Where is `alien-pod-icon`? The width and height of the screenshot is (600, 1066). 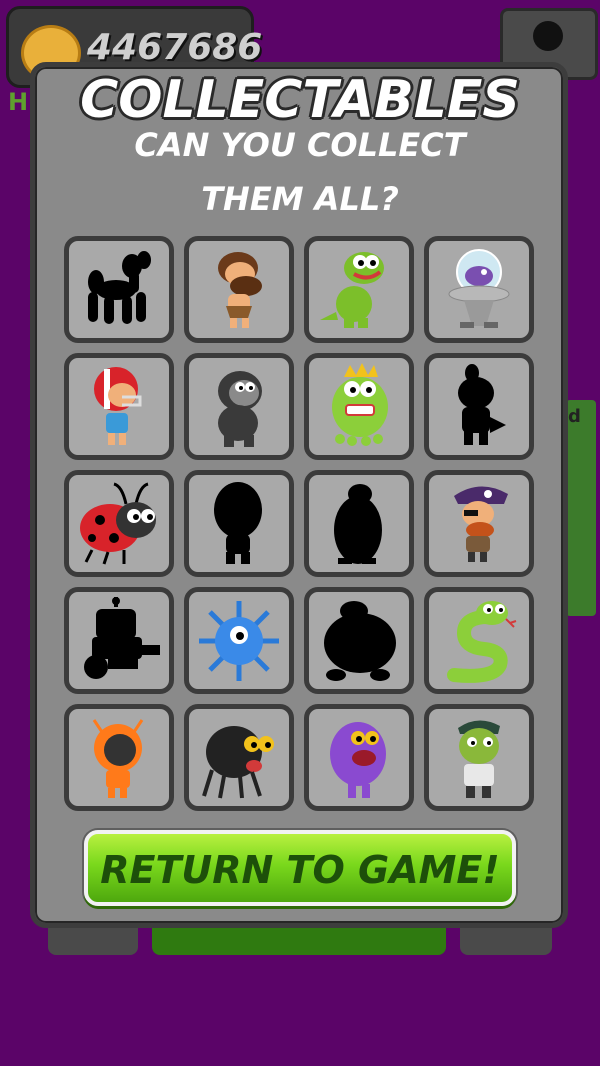 alien-pod-icon is located at coordinates (479, 288).